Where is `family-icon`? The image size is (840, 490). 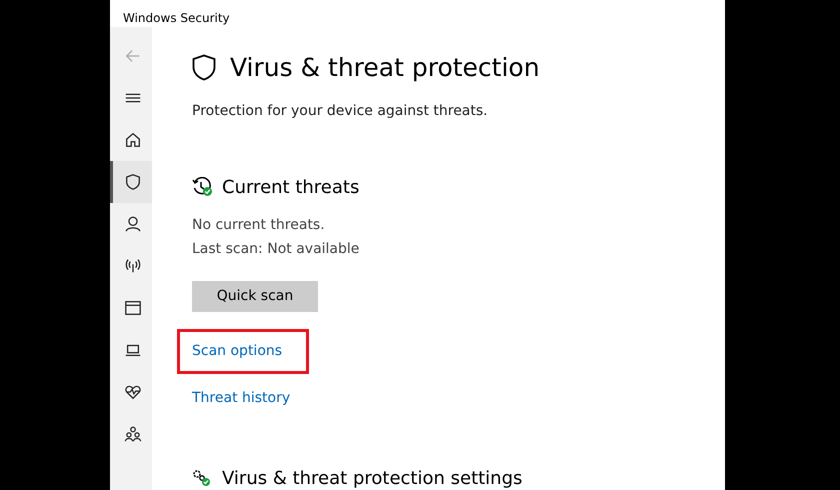
family-icon is located at coordinates (133, 434).